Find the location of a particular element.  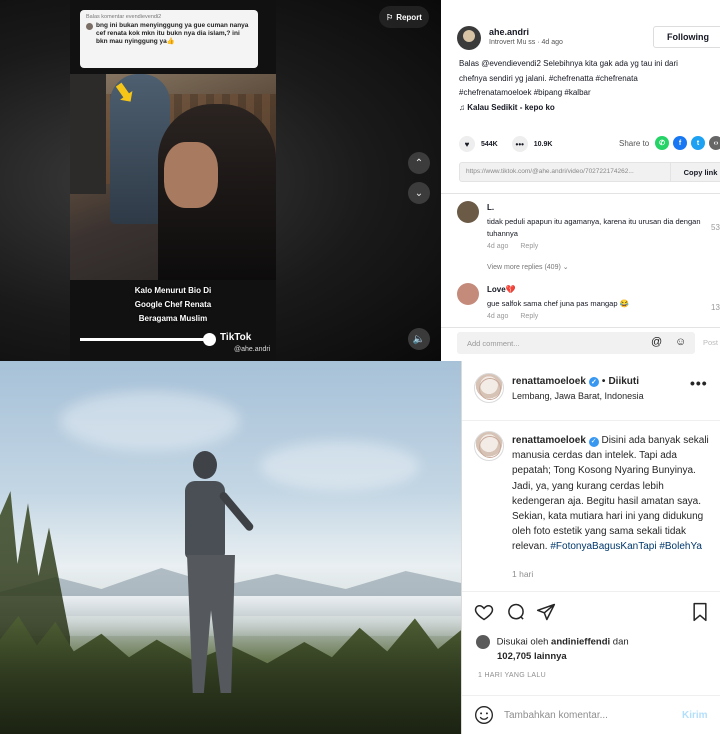

mention-icon: @ is located at coordinates (656, 342).